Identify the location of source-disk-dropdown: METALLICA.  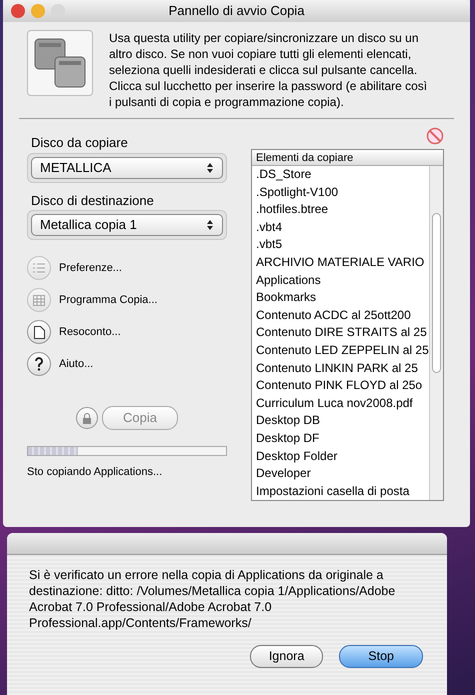
(127, 167).